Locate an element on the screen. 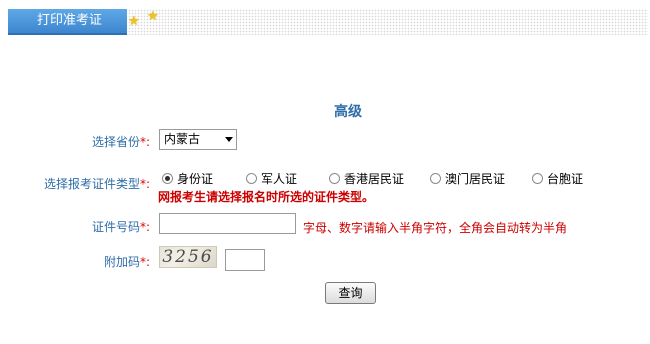 The image size is (650, 344). tab-print-admission-ticket: 打印准考证 is located at coordinates (67, 22).